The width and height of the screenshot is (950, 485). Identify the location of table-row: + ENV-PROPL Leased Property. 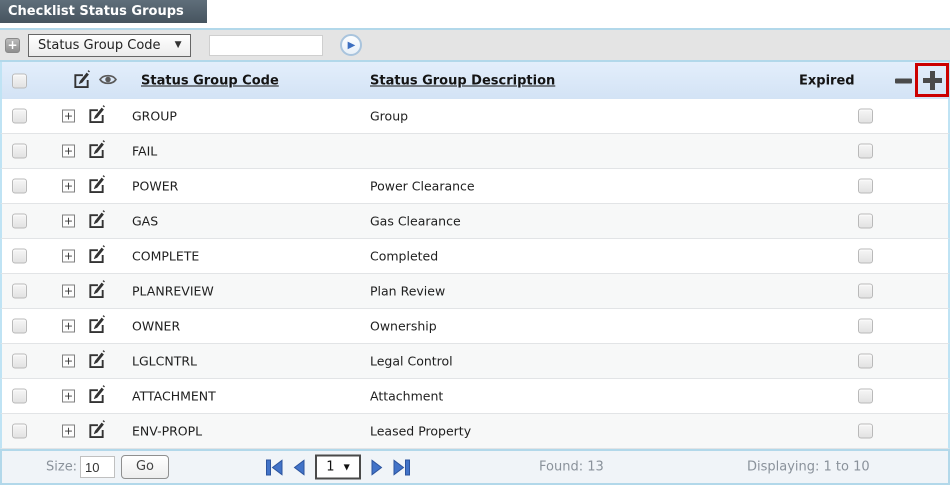
(475, 431).